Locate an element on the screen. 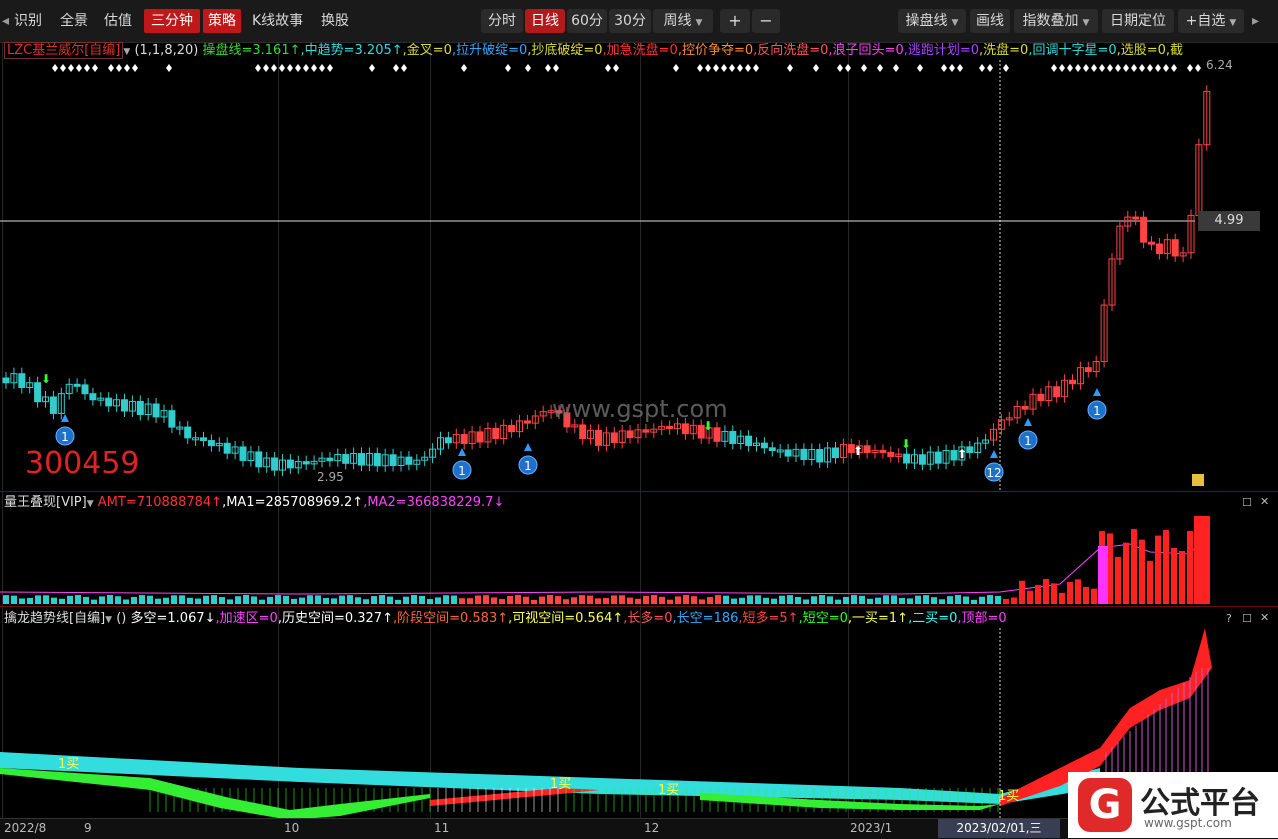 The height and width of the screenshot is (839, 1278). trend-panel-title: 擒龙趋势线[自编] is located at coordinates (54, 618).